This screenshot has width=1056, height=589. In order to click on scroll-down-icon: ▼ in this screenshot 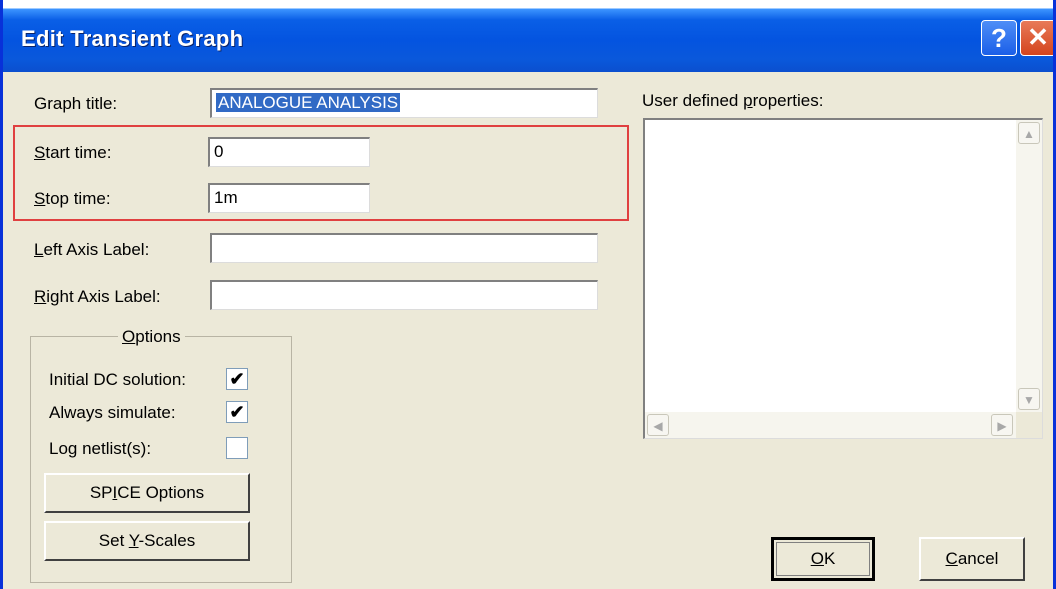, I will do `click(1029, 399)`.